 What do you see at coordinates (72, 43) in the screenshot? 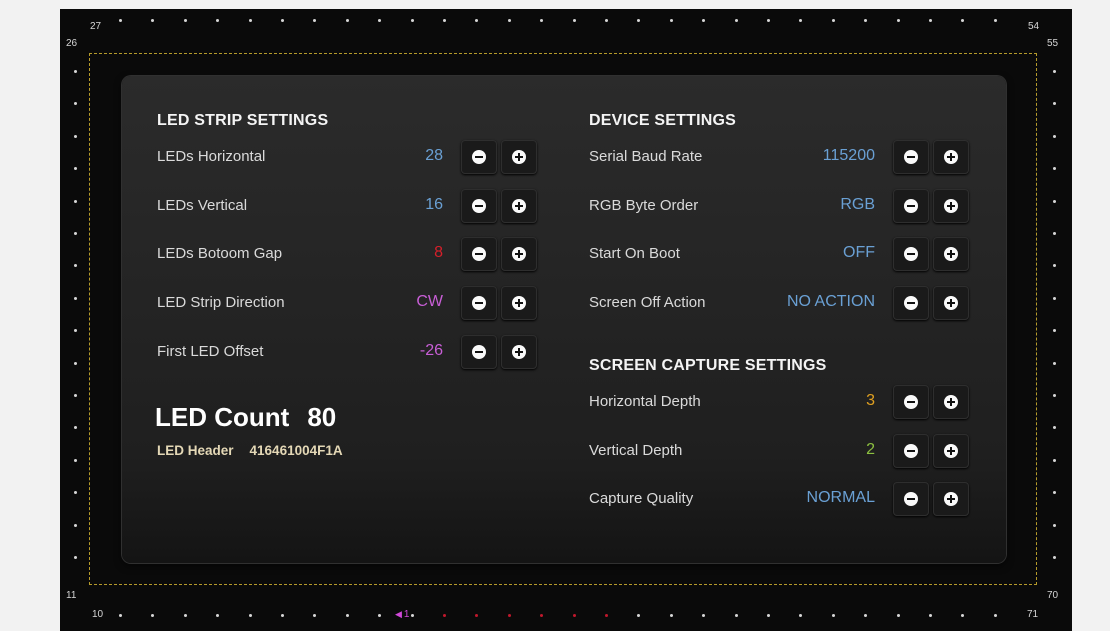
I see `corner-label-top-left: 26` at bounding box center [72, 43].